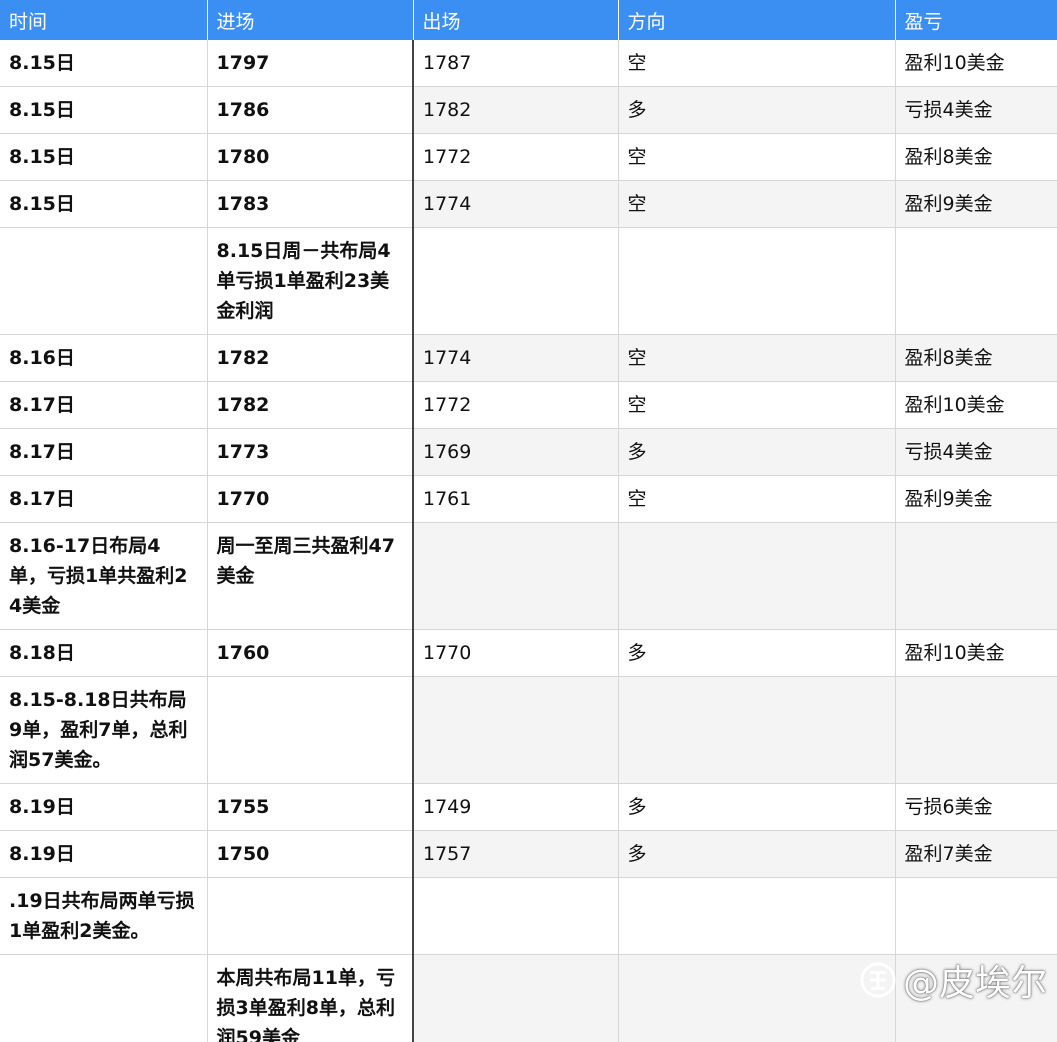 Image resolution: width=1057 pixels, height=1042 pixels. Describe the element at coordinates (310, 576) in the screenshot. I see `cell-entry: 周一至周三共盈利47美金` at that location.